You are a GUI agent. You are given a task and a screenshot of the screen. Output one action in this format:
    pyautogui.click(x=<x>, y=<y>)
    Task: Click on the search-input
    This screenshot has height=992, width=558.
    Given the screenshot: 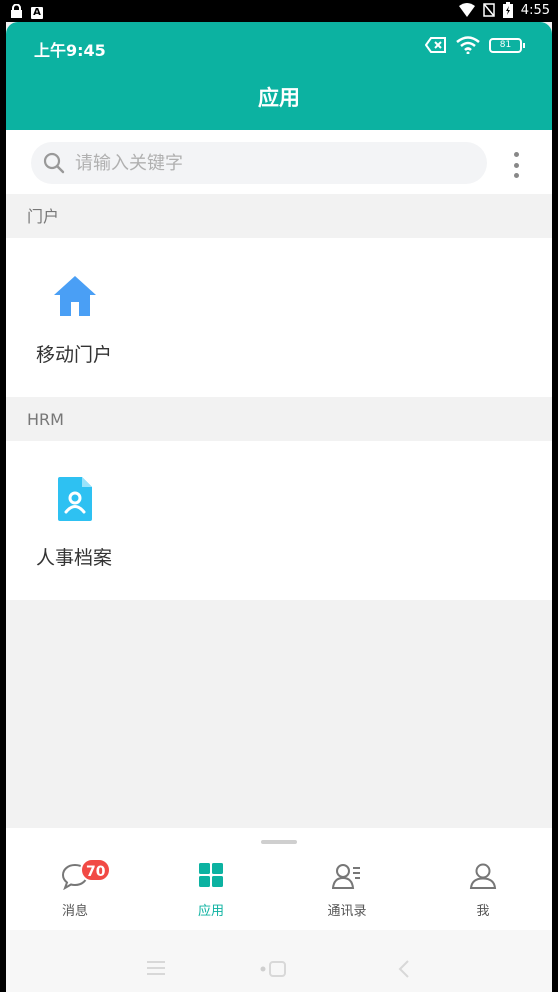 What is the action you would take?
    pyautogui.click(x=255, y=163)
    